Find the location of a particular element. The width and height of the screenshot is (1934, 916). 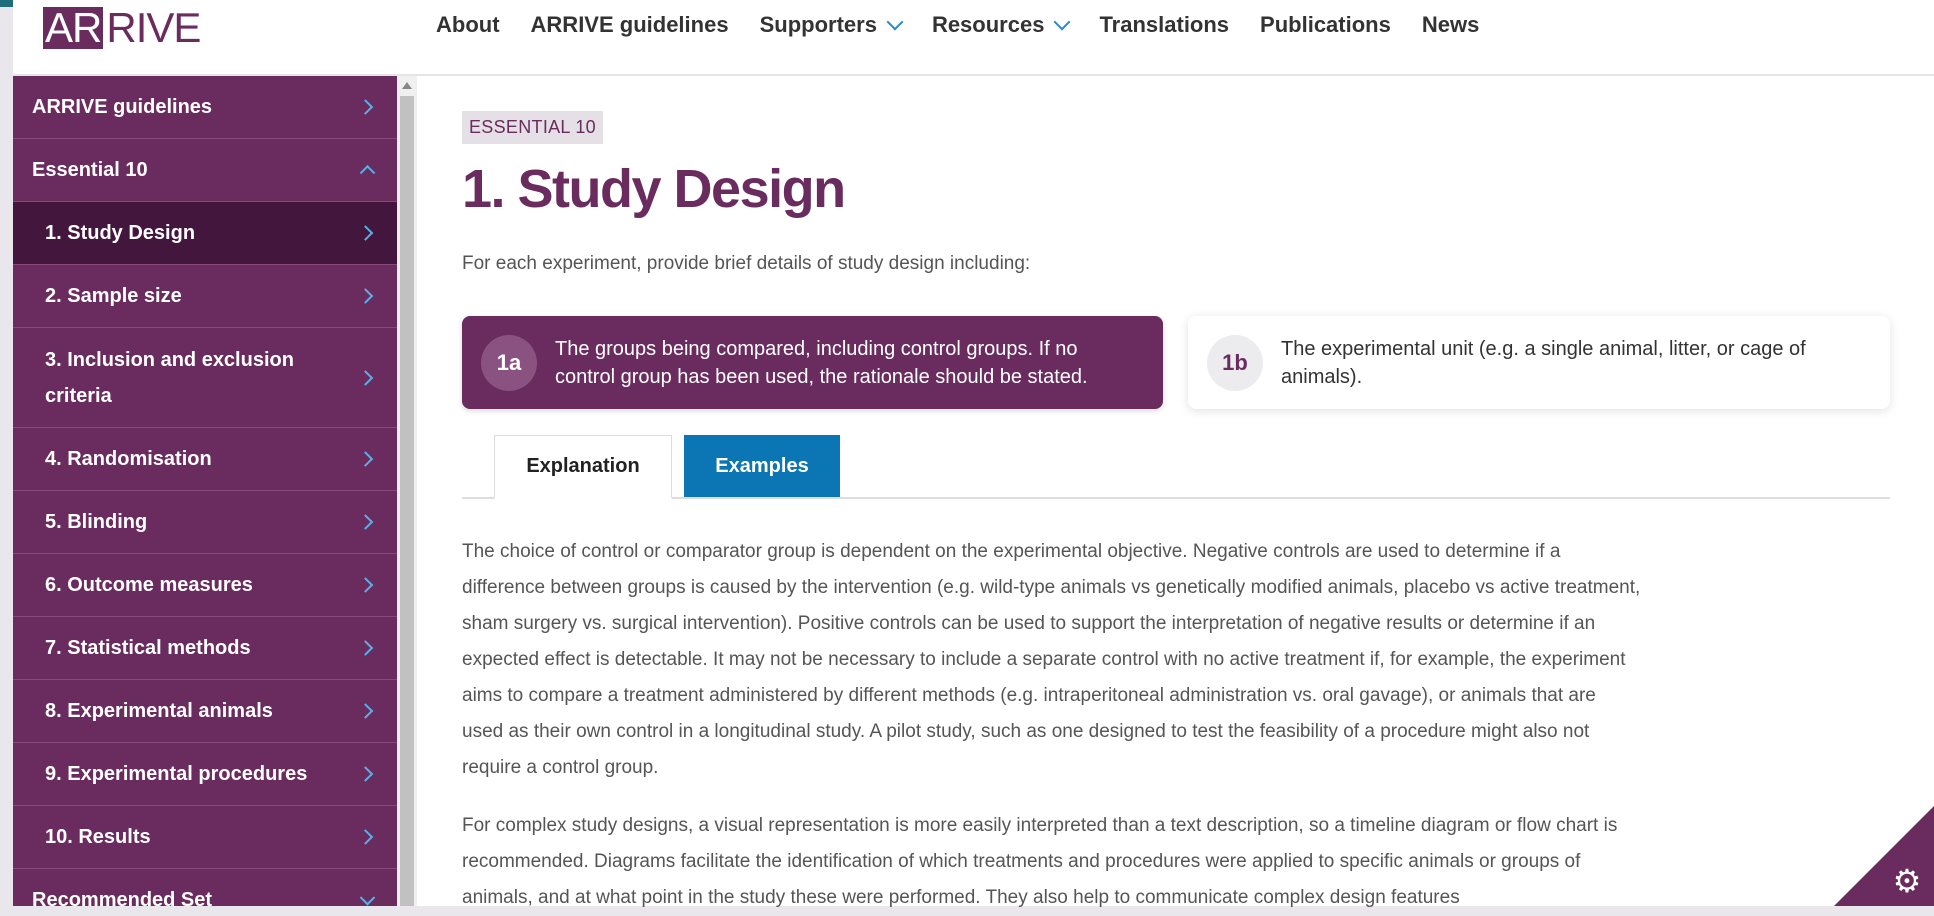

nav-news: News is located at coordinates (1450, 25).